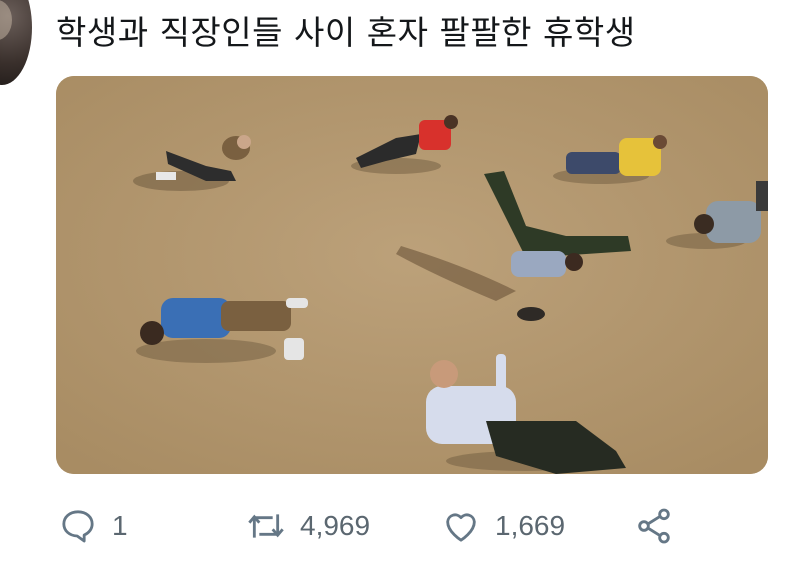 This screenshot has width=800, height=585. What do you see at coordinates (266, 526) in the screenshot?
I see `retweet-arrows-icon` at bounding box center [266, 526].